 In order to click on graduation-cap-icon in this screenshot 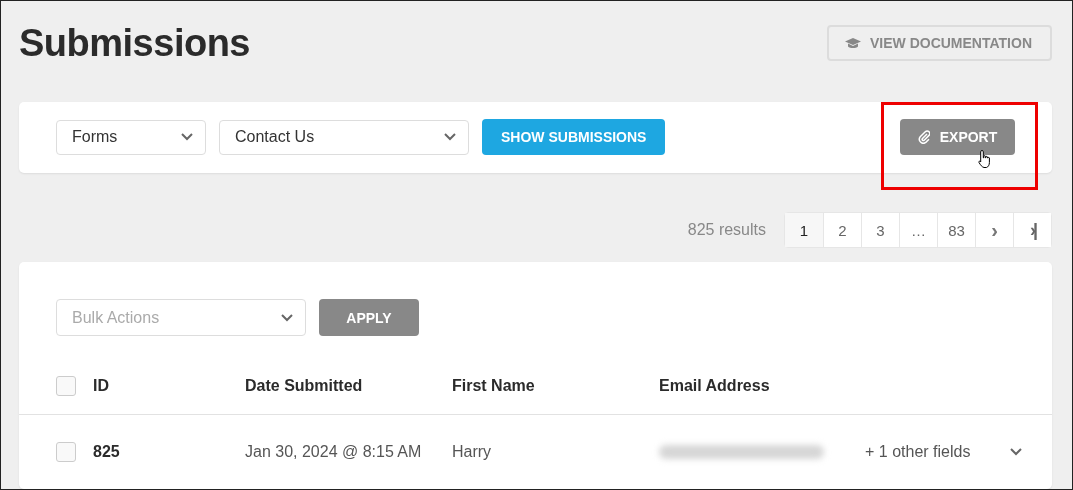, I will do `click(852, 42)`.